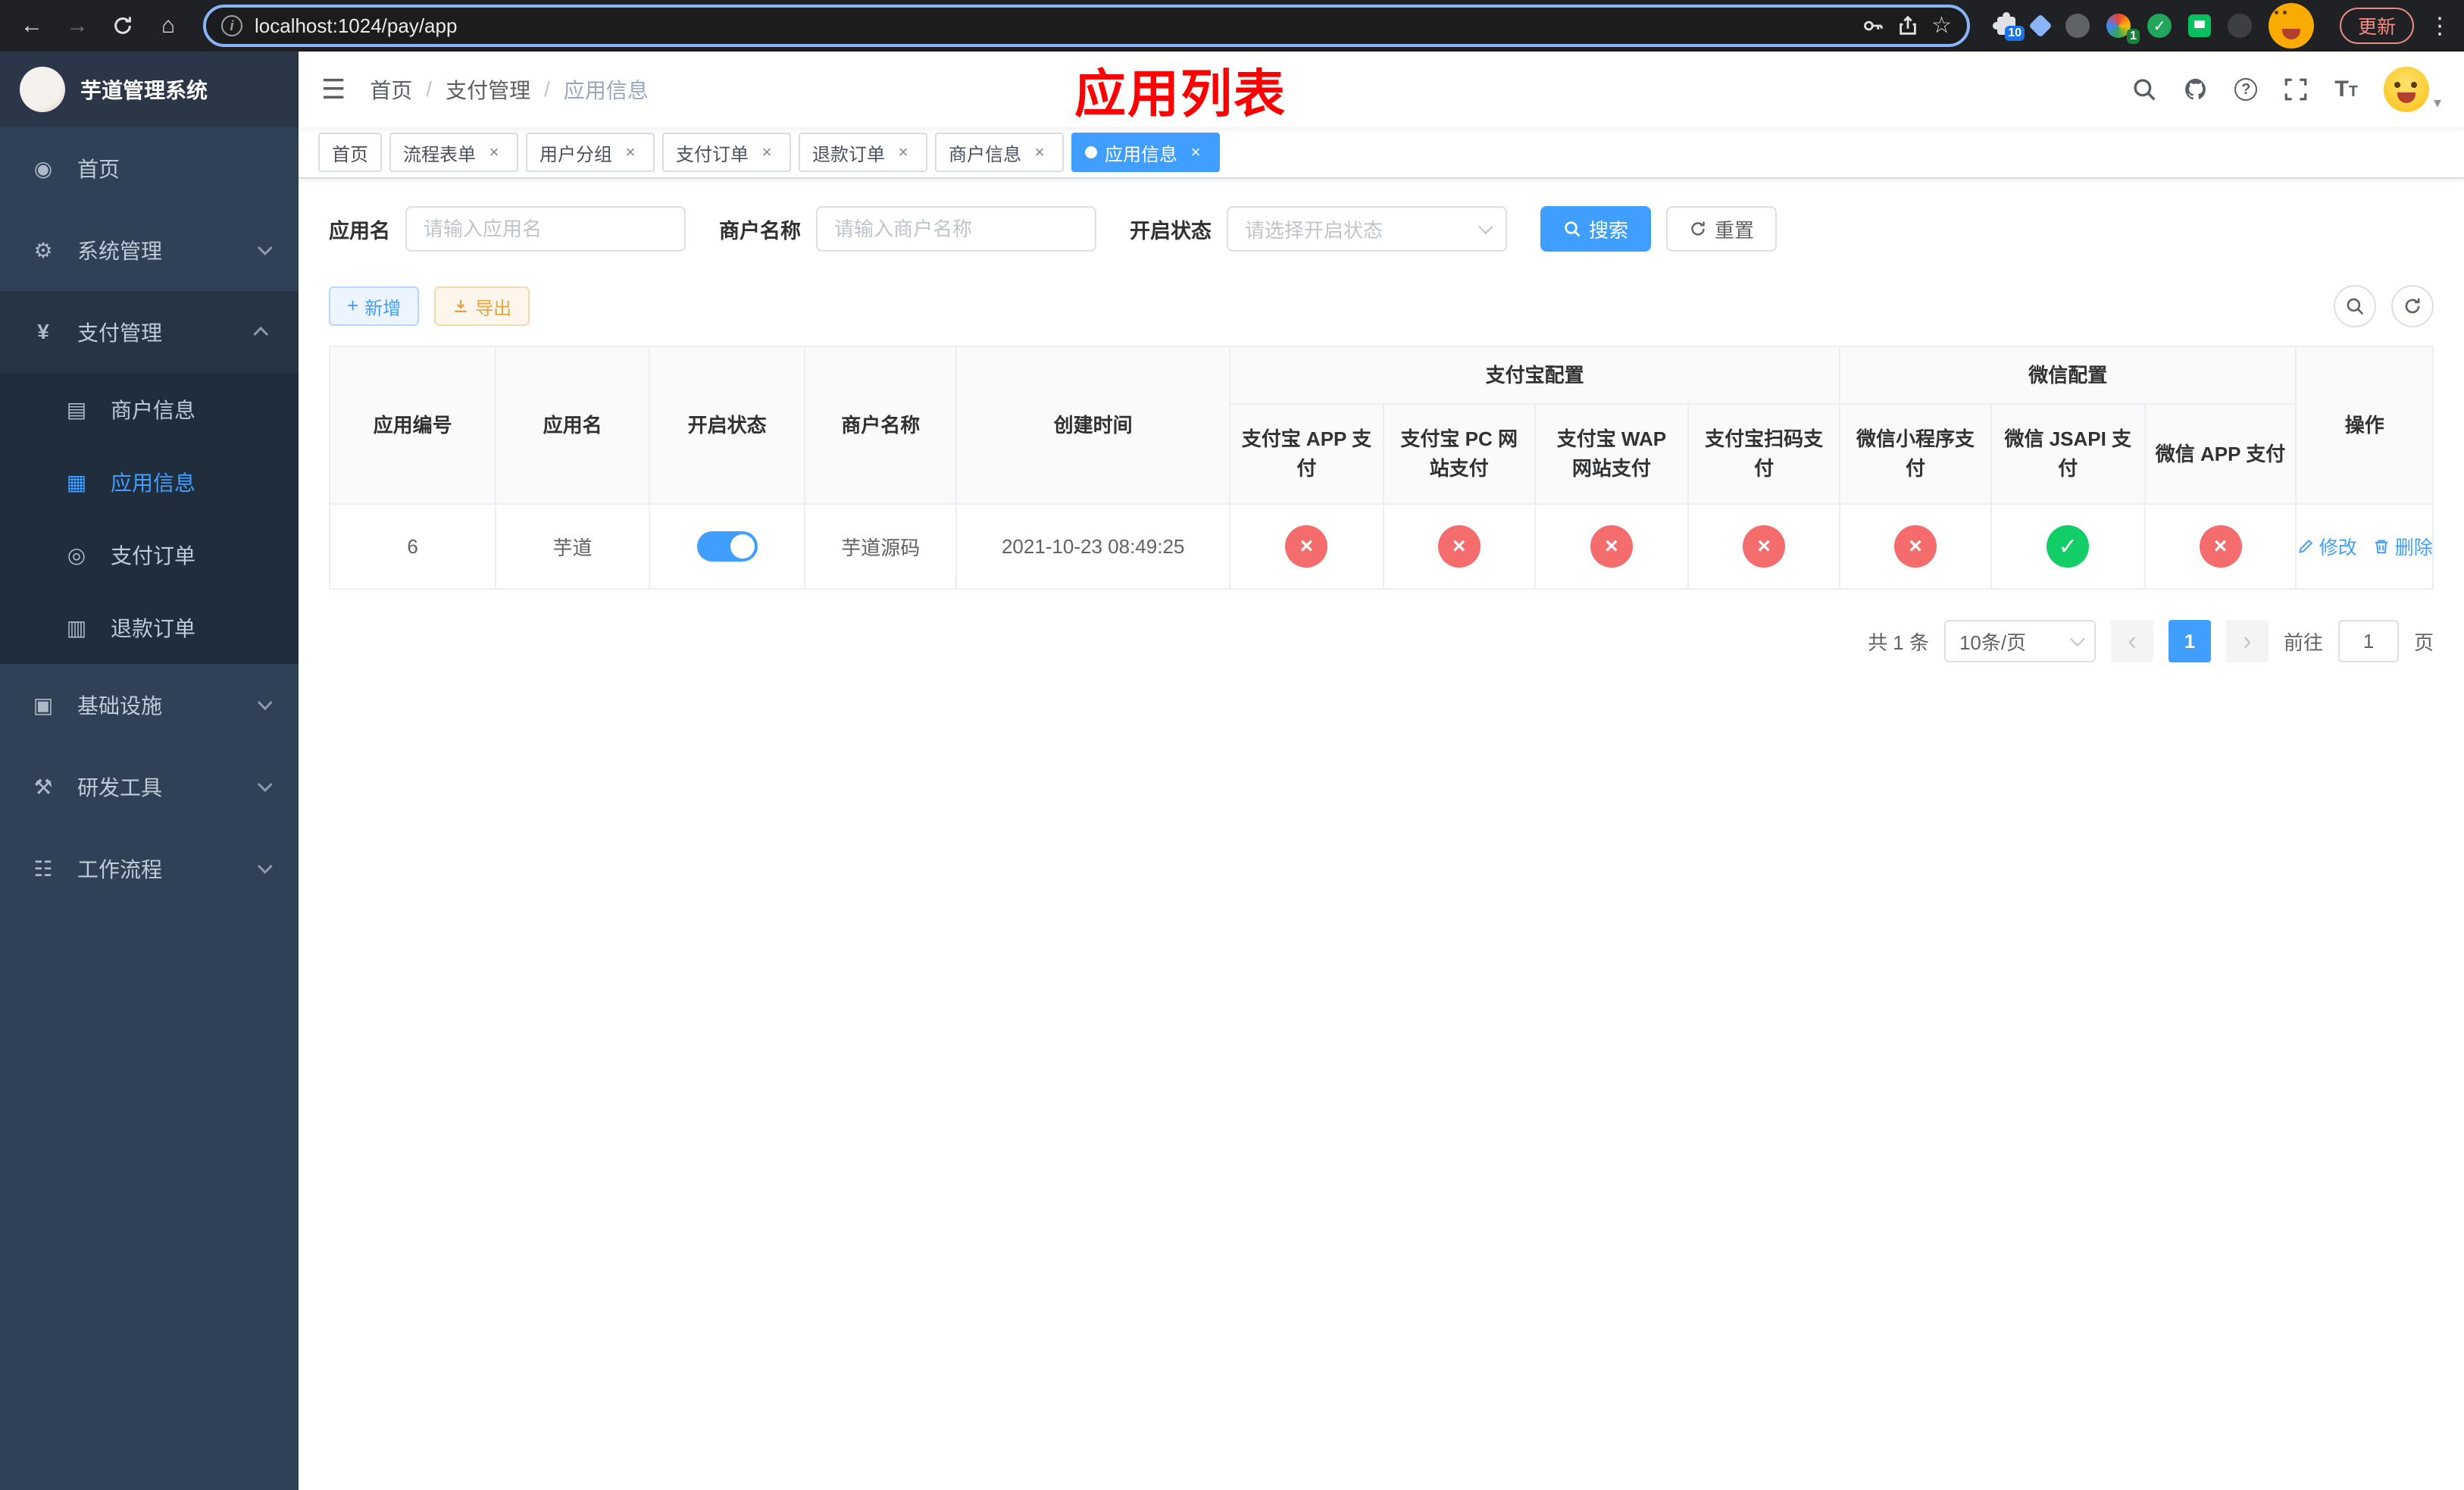 The height and width of the screenshot is (1490, 2464). I want to click on extension-diamond-icon, so click(2040, 26).